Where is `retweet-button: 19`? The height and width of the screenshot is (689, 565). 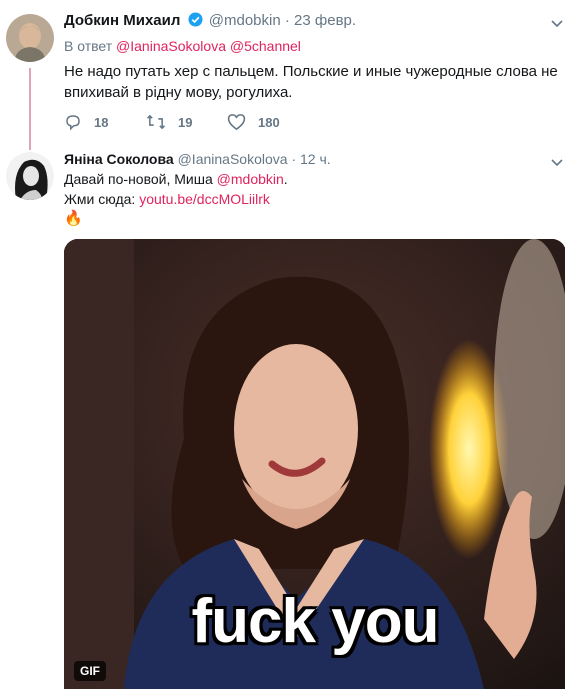 retweet-button: 19 is located at coordinates (169, 122).